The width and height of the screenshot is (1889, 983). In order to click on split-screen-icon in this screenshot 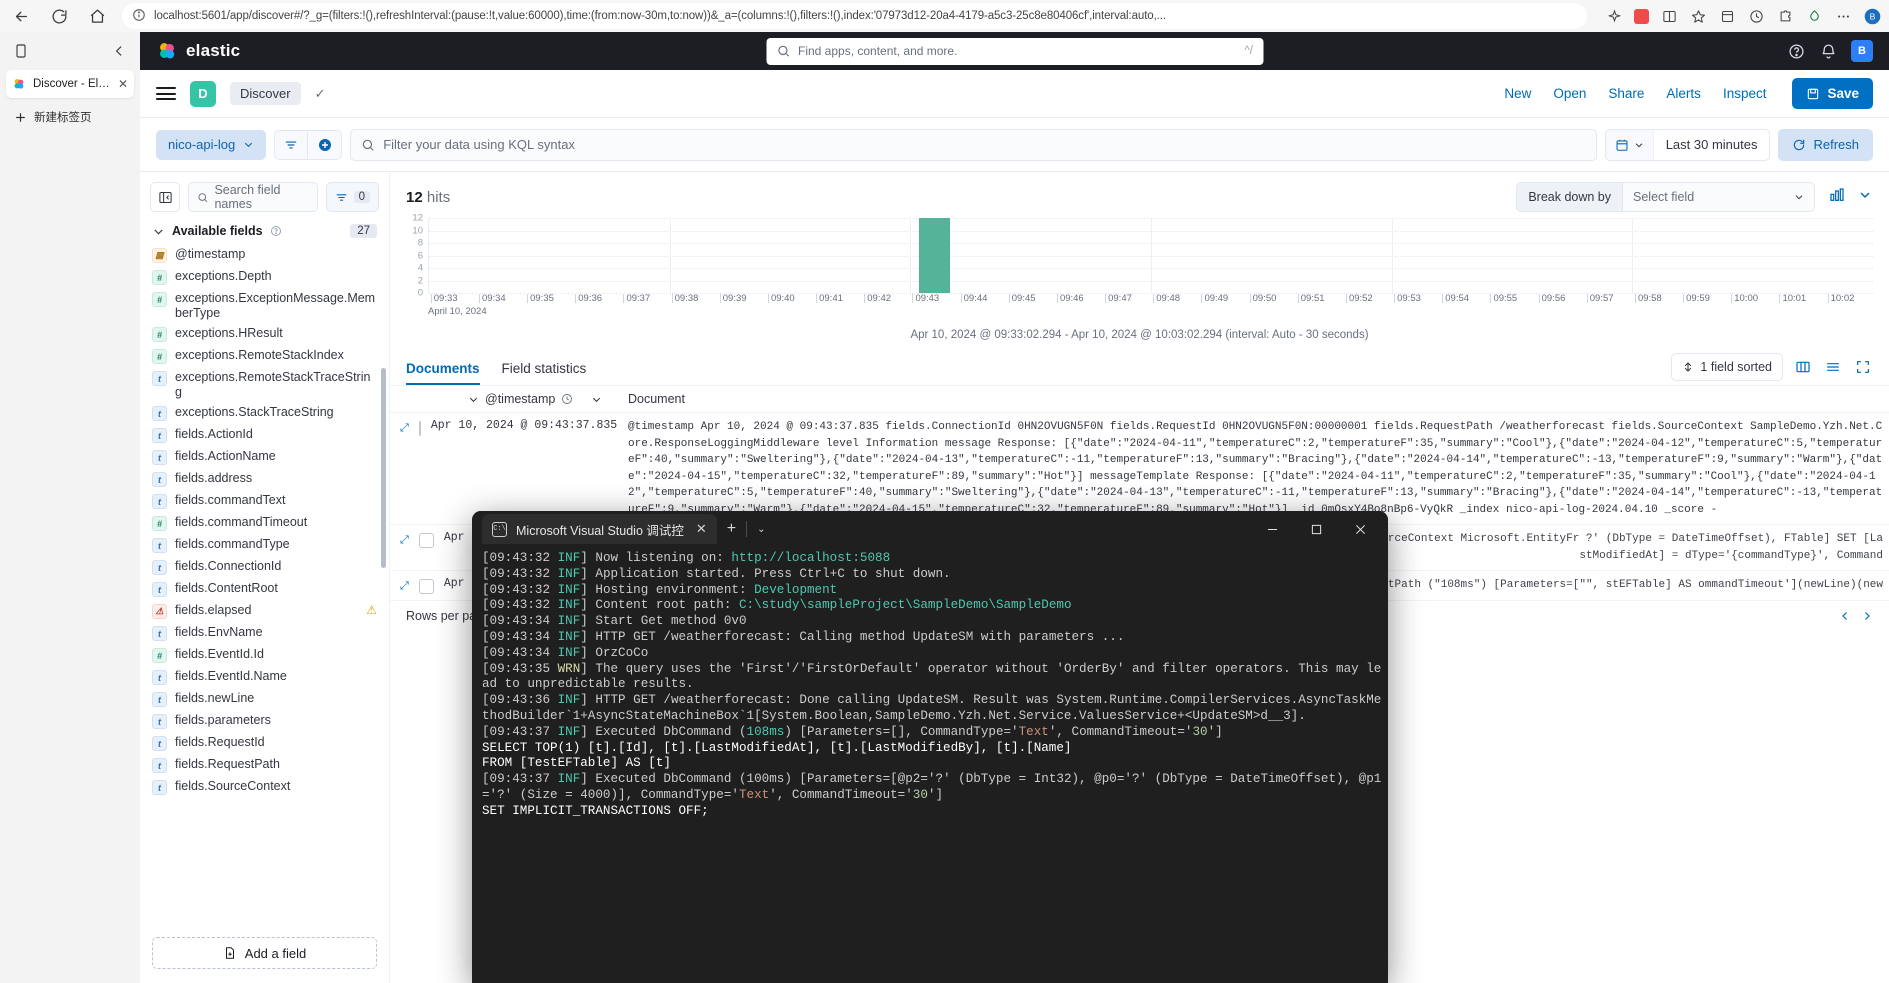, I will do `click(1669, 16)`.